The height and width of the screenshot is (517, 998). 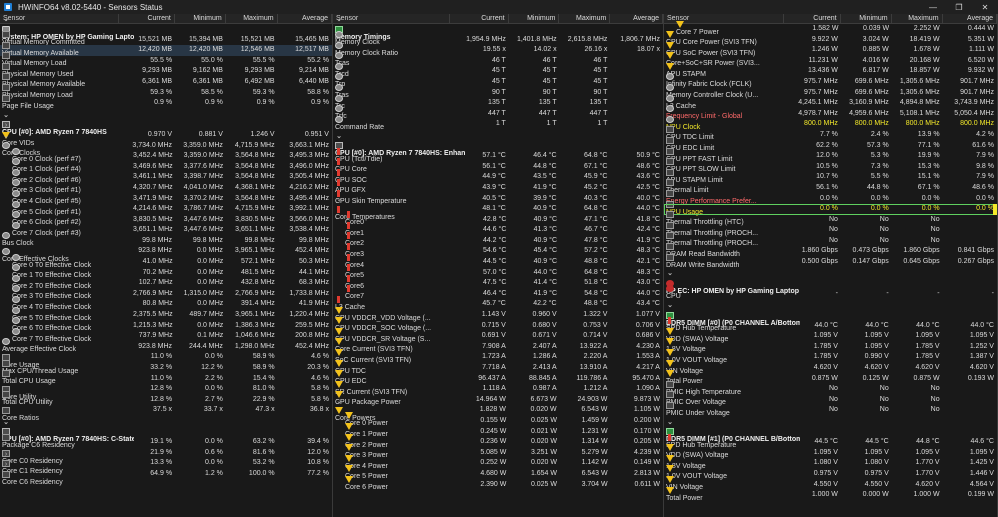 I want to click on maximum-value: 1.246 V, so click(x=262, y=134).